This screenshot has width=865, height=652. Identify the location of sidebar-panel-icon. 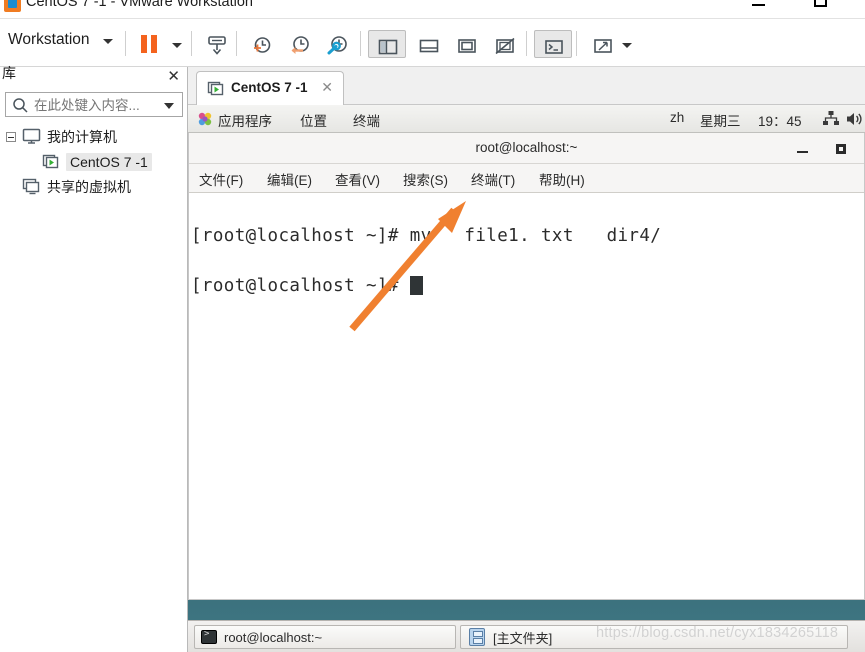
(388, 47).